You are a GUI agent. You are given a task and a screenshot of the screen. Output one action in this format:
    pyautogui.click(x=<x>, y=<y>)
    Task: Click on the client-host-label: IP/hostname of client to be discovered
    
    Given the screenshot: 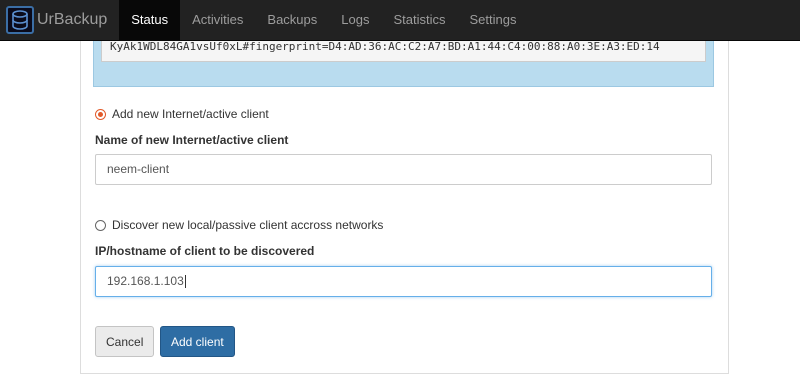 What is the action you would take?
    pyautogui.click(x=205, y=251)
    